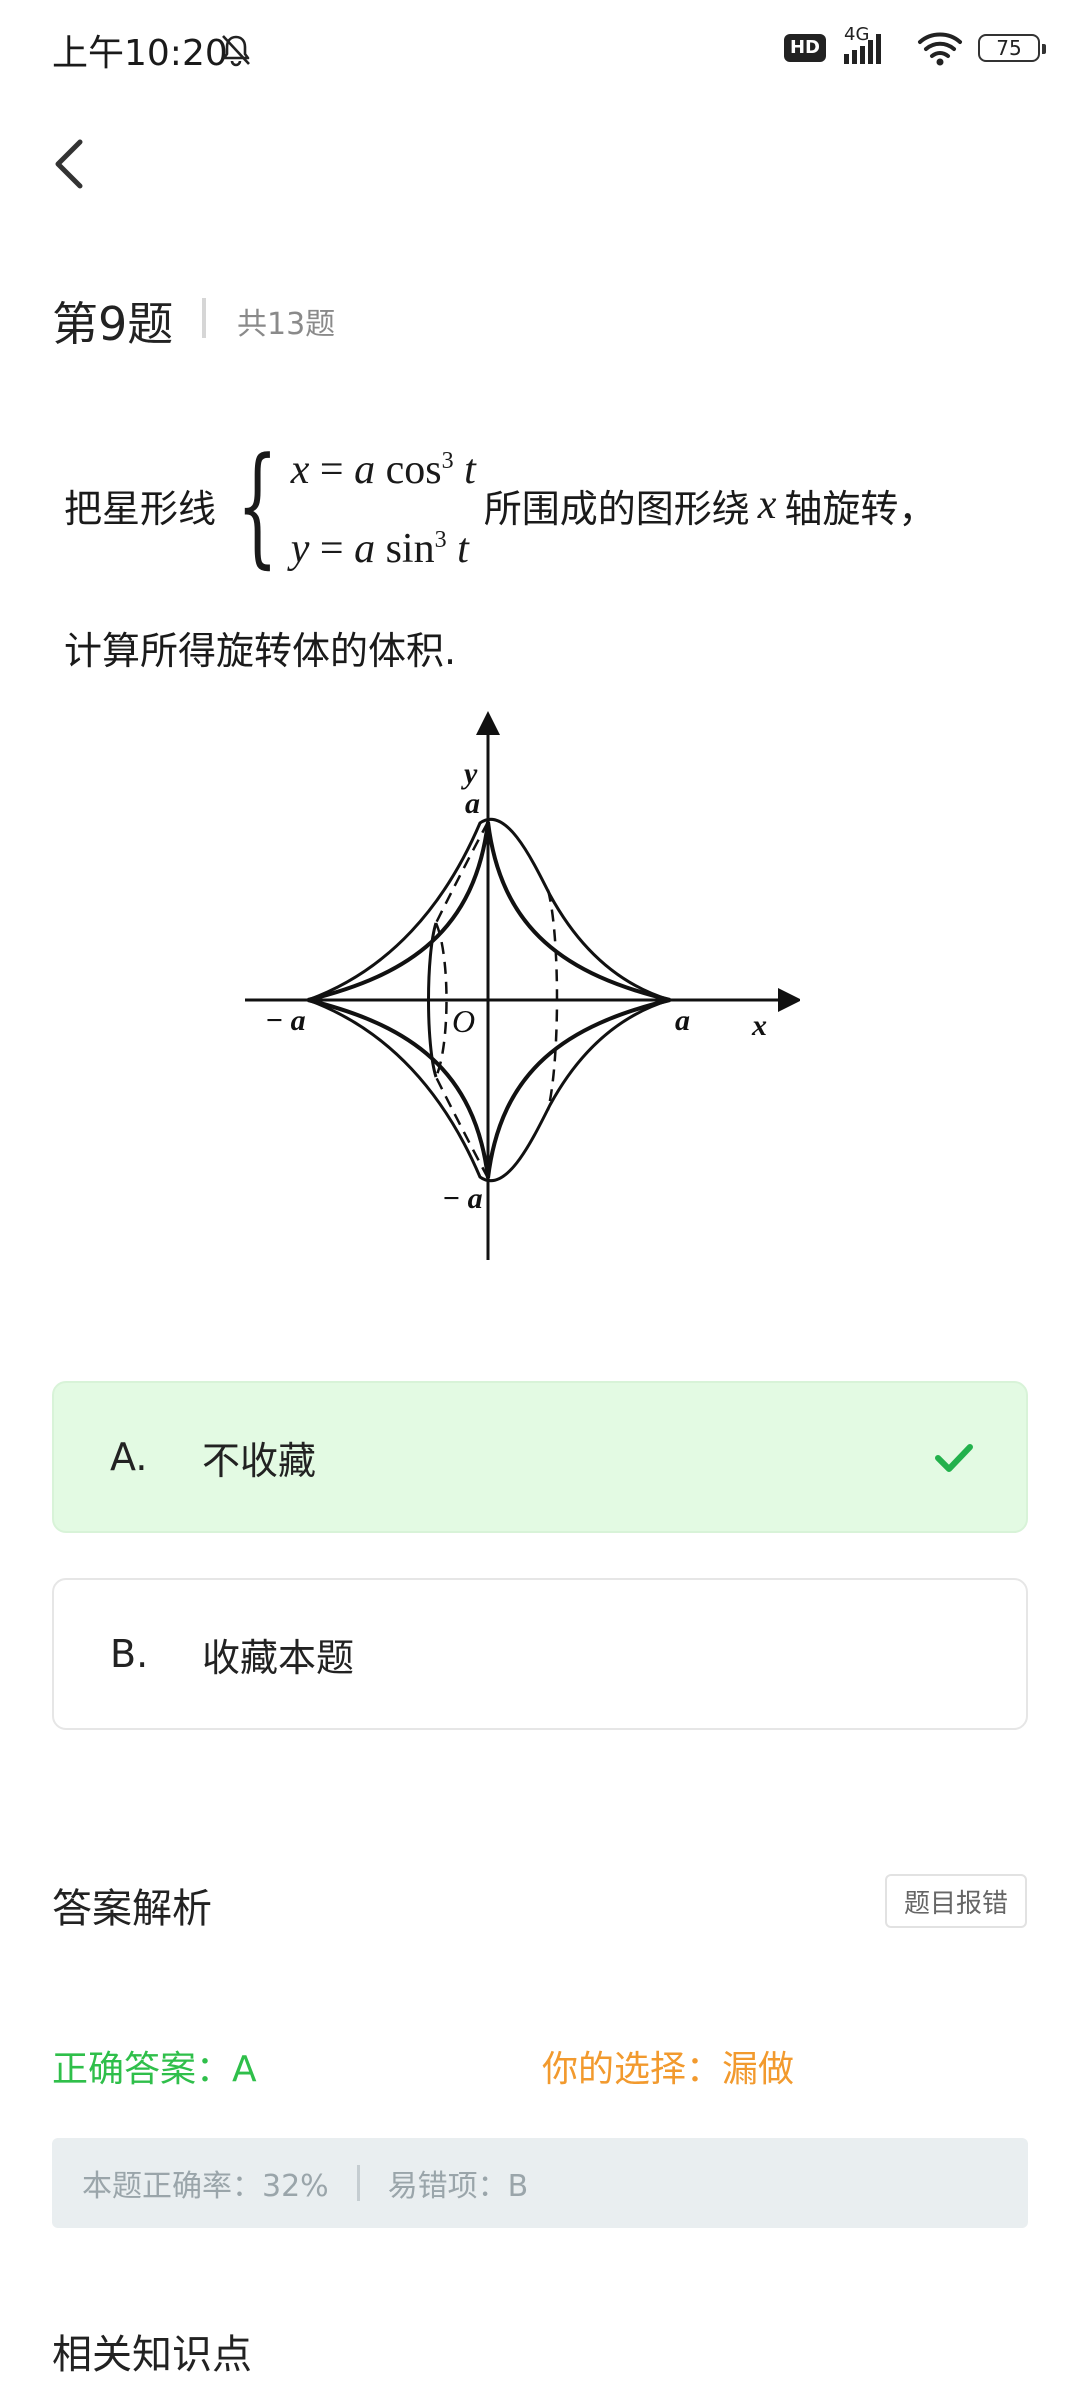 This screenshot has height=2400, width=1080. Describe the element at coordinates (668, 2069) in the screenshot. I see `your-choice: 你的选择：漏做` at that location.